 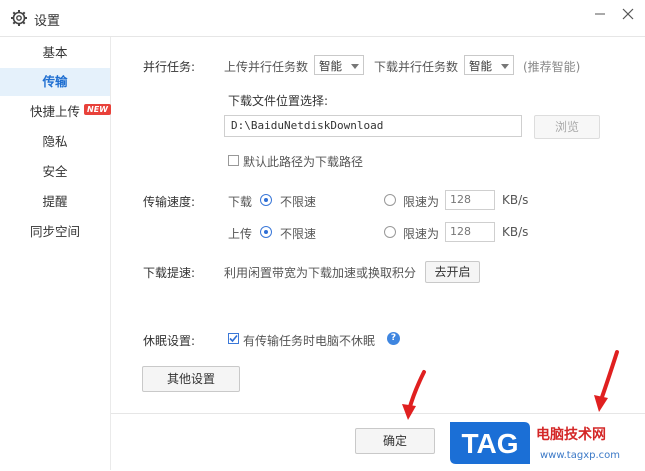 I want to click on sidebar-item-quick-upload: 快捷上传 NEW, so click(x=55, y=112).